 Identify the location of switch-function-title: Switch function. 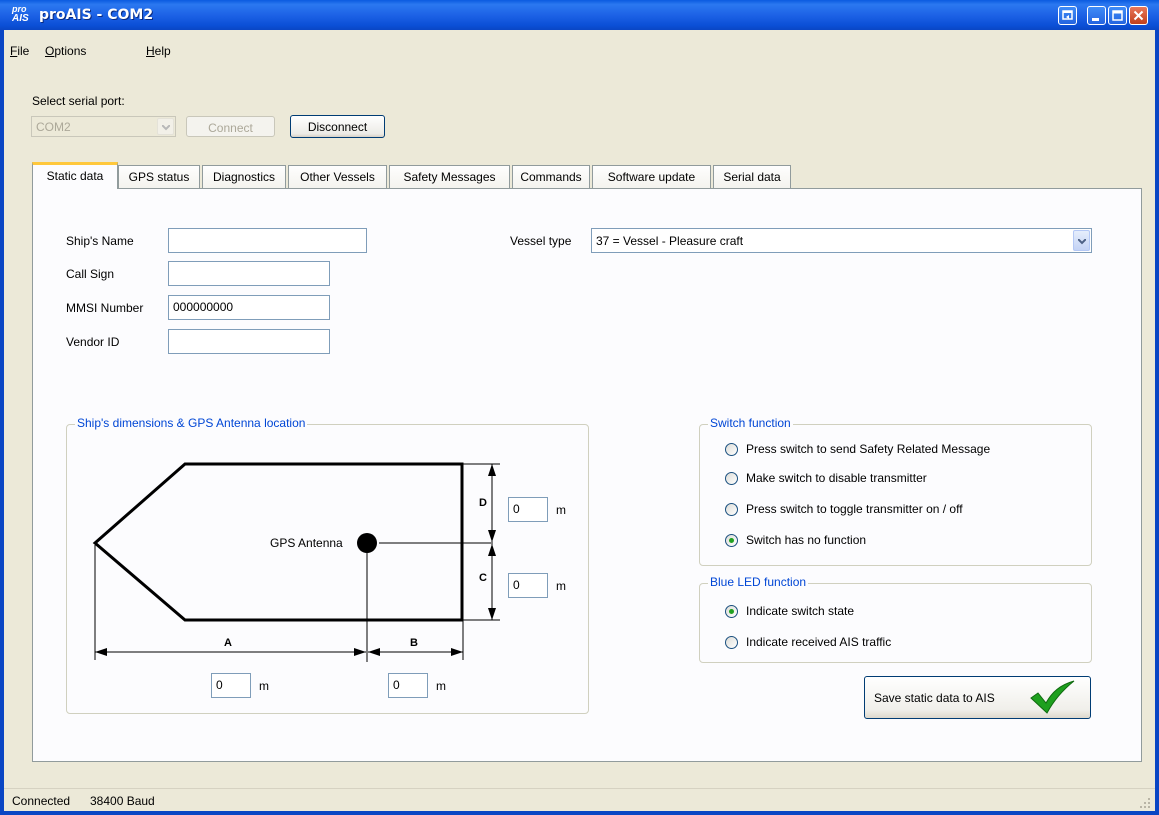
(750, 423).